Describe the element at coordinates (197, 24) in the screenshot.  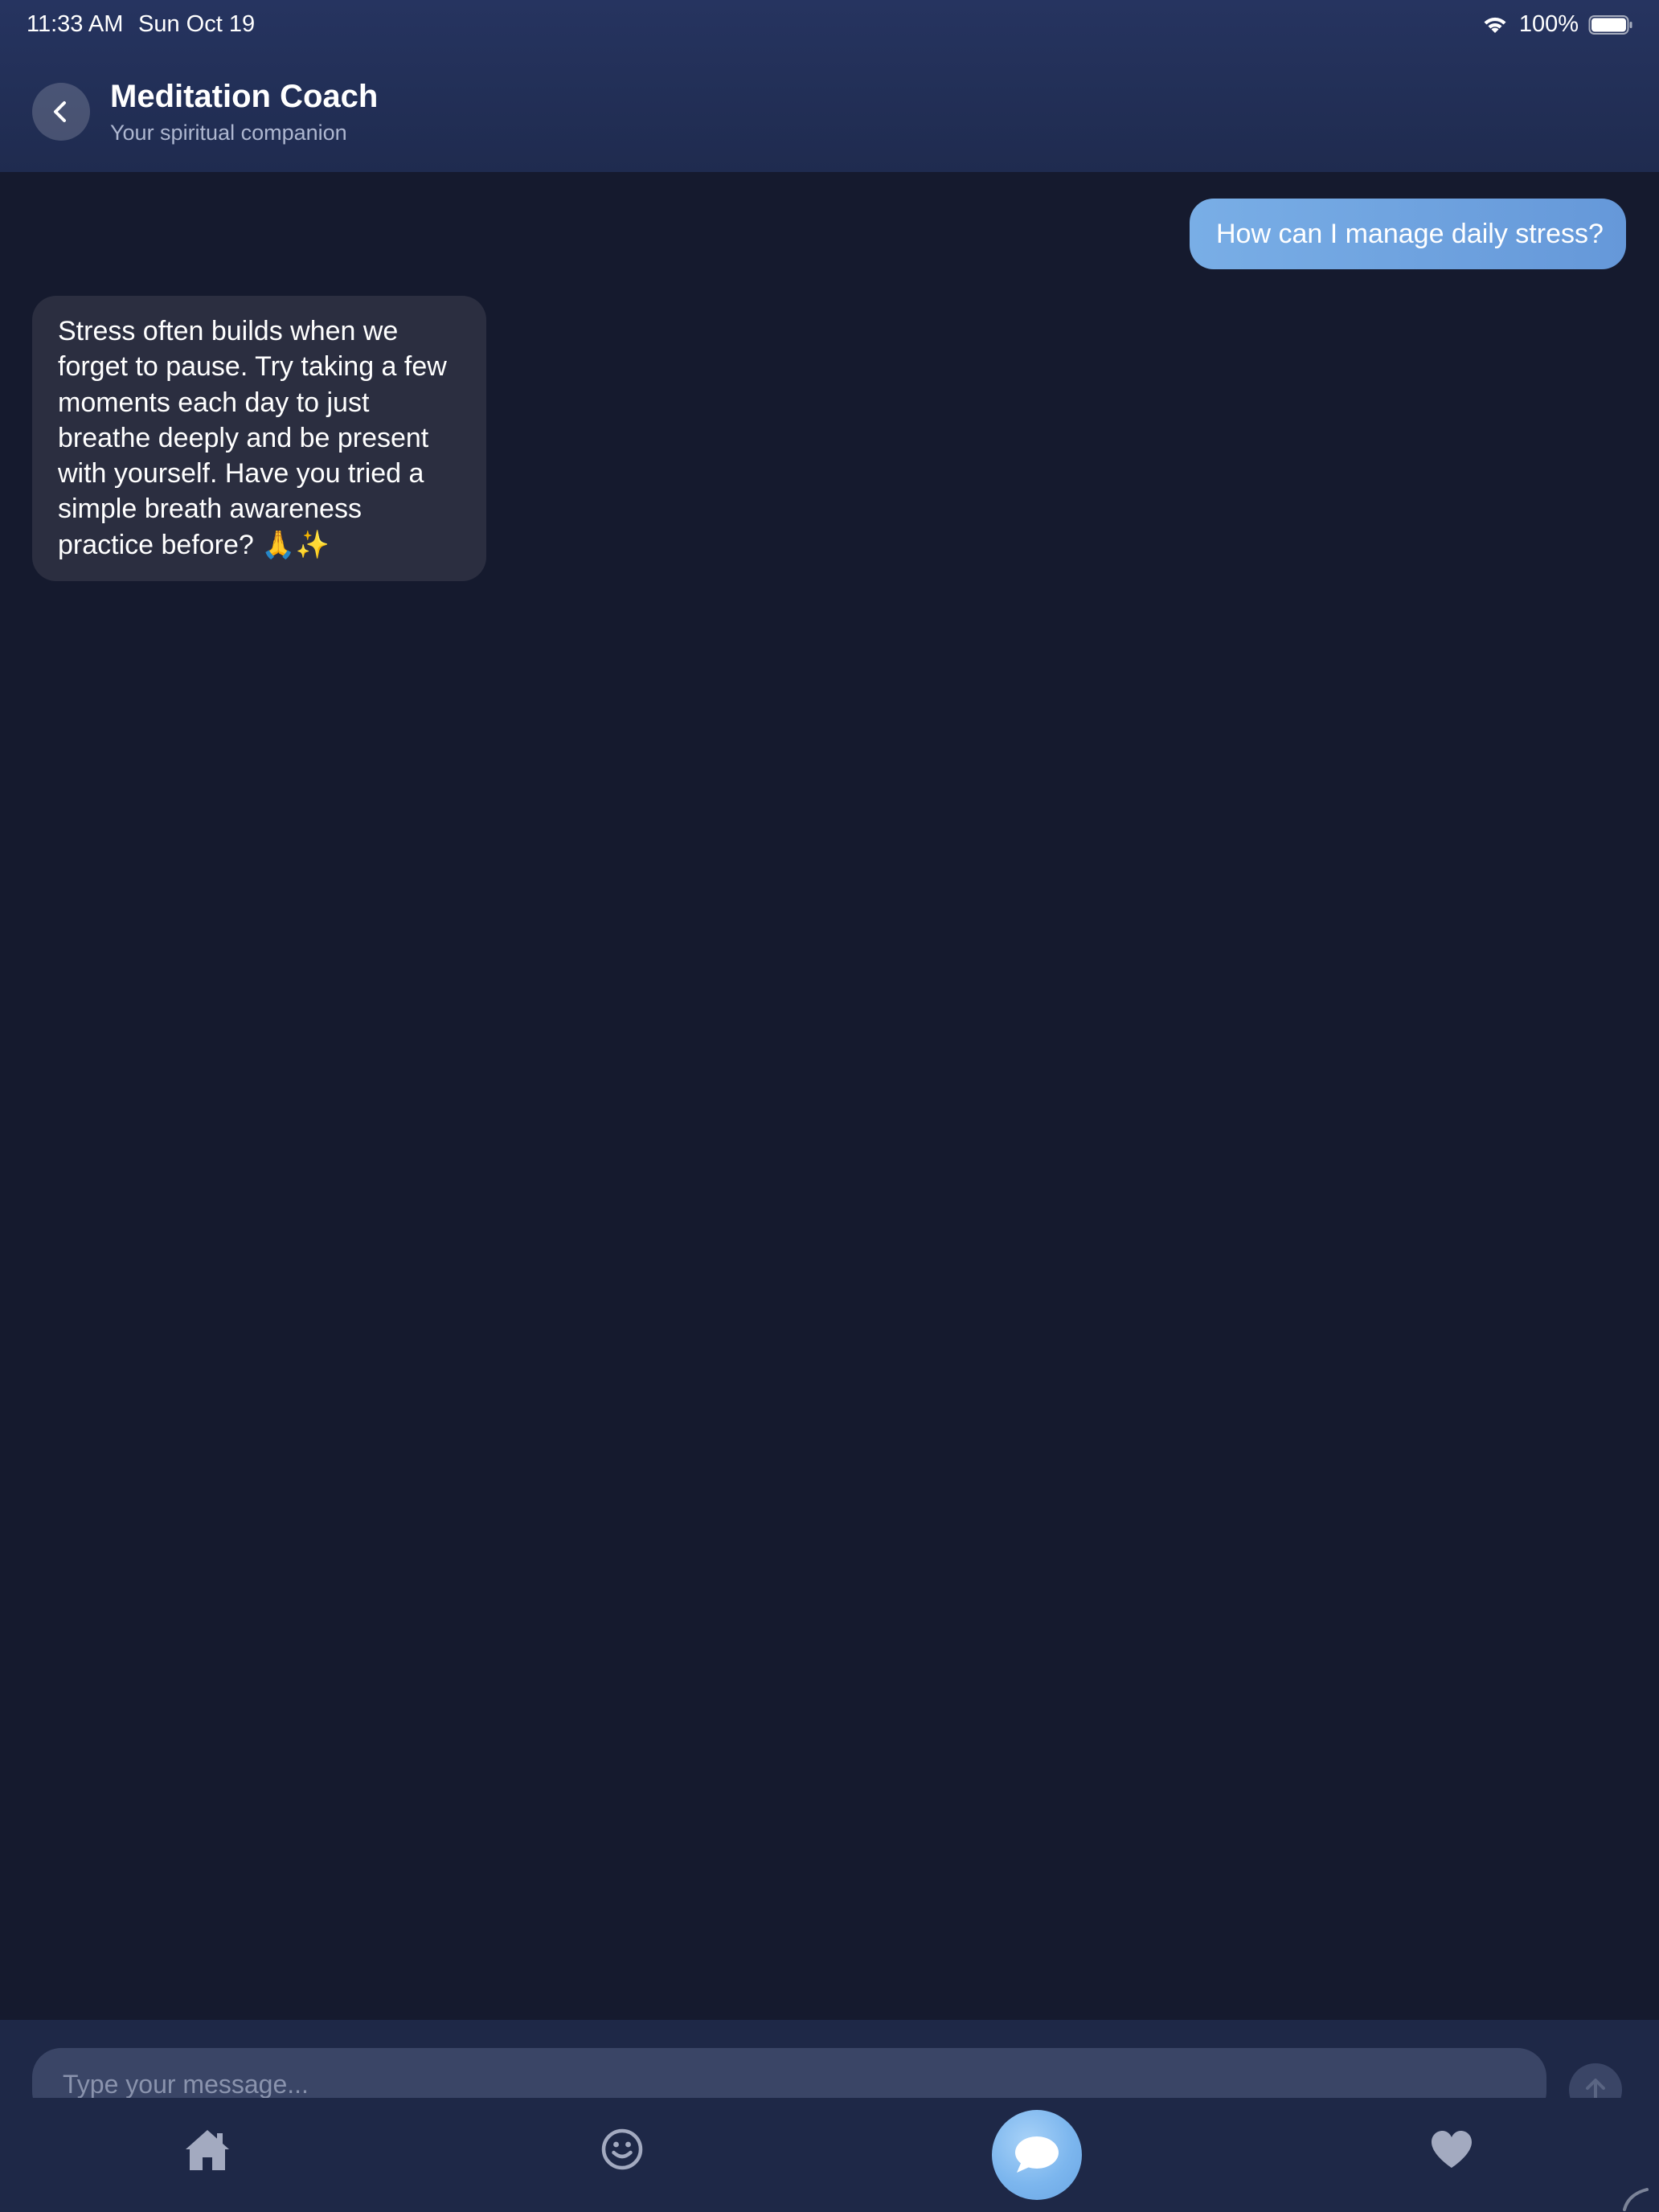
I see `status-date: Sun Oct 19` at that location.